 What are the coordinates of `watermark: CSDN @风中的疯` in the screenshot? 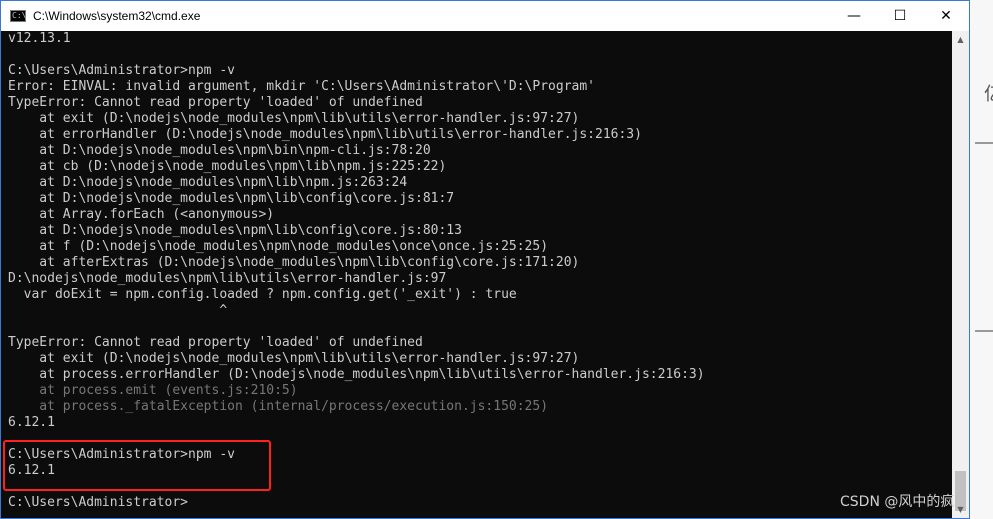 It's located at (897, 502).